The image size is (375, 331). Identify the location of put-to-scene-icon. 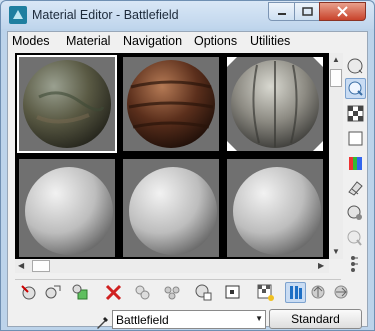
(53, 292).